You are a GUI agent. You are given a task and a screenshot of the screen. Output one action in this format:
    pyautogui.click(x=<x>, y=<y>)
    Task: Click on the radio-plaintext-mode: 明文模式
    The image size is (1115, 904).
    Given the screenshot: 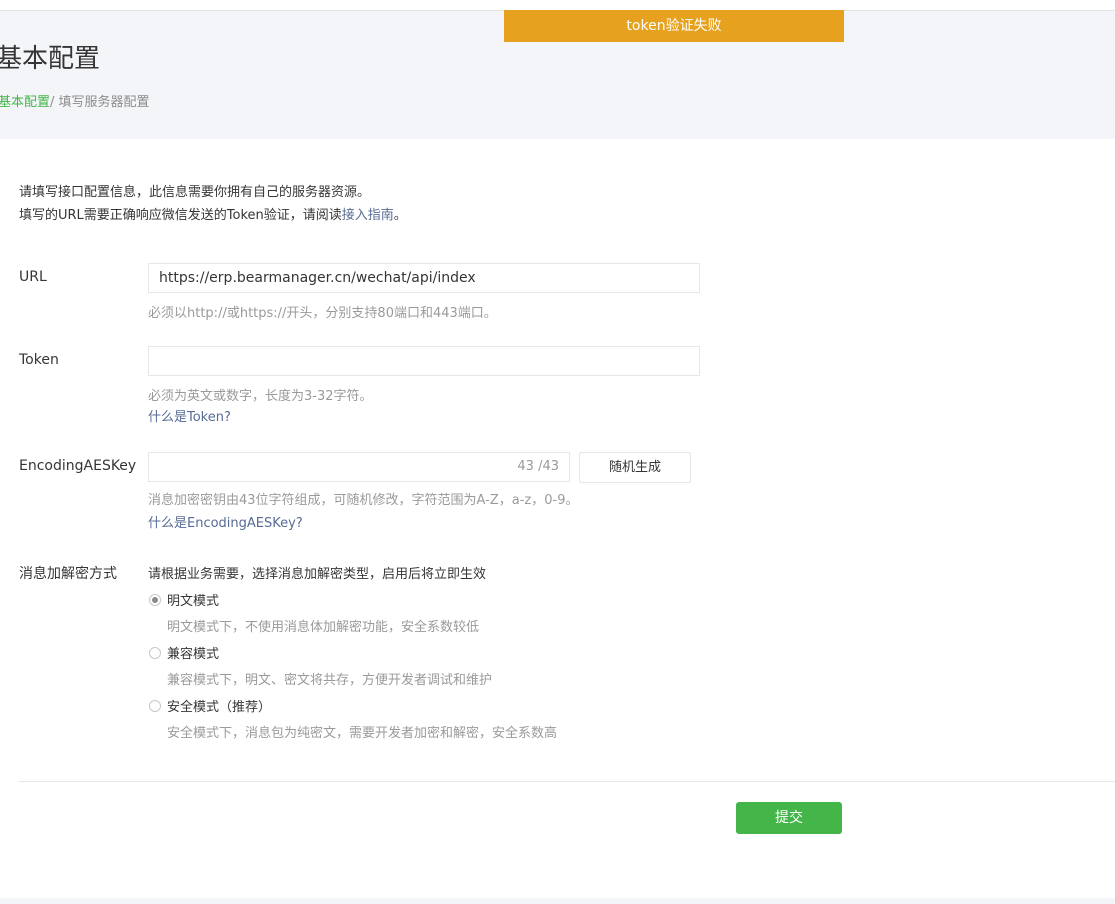 What is the action you would take?
    pyautogui.click(x=184, y=599)
    